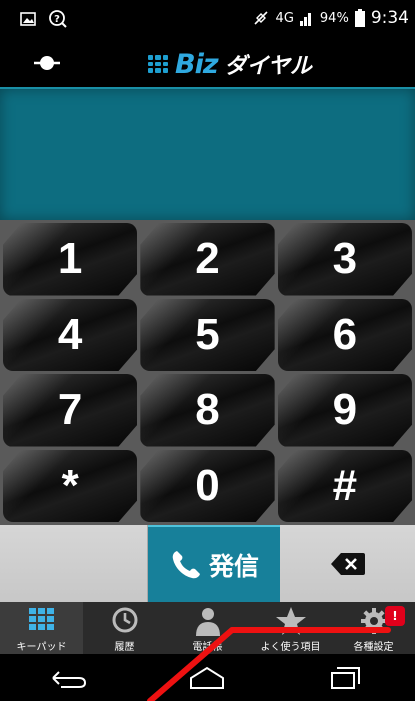 This screenshot has height=701, width=415. I want to click on action-row: 発信, so click(207, 563).